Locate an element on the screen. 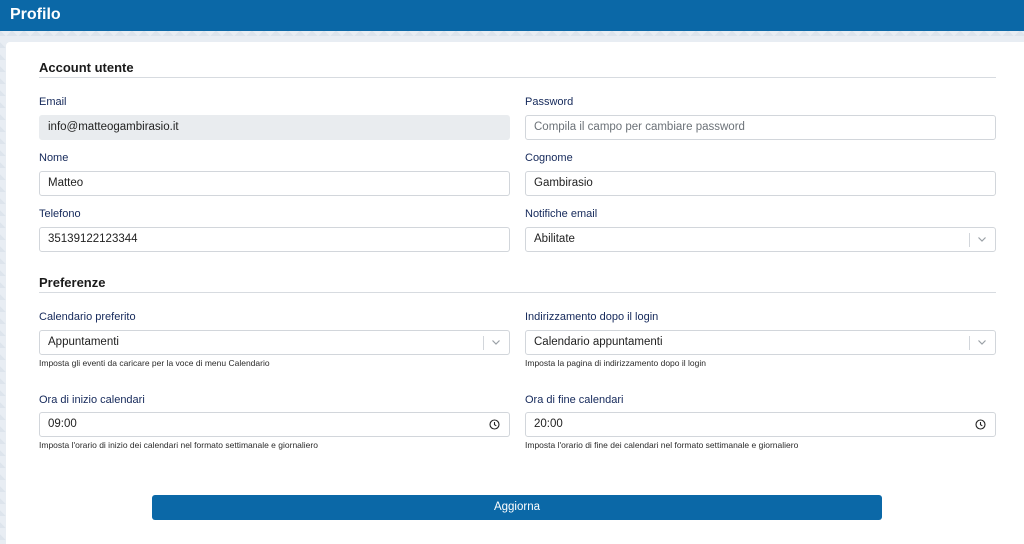 The image size is (1024, 544). ora-fine-label: Ora di fine calendari is located at coordinates (574, 400).